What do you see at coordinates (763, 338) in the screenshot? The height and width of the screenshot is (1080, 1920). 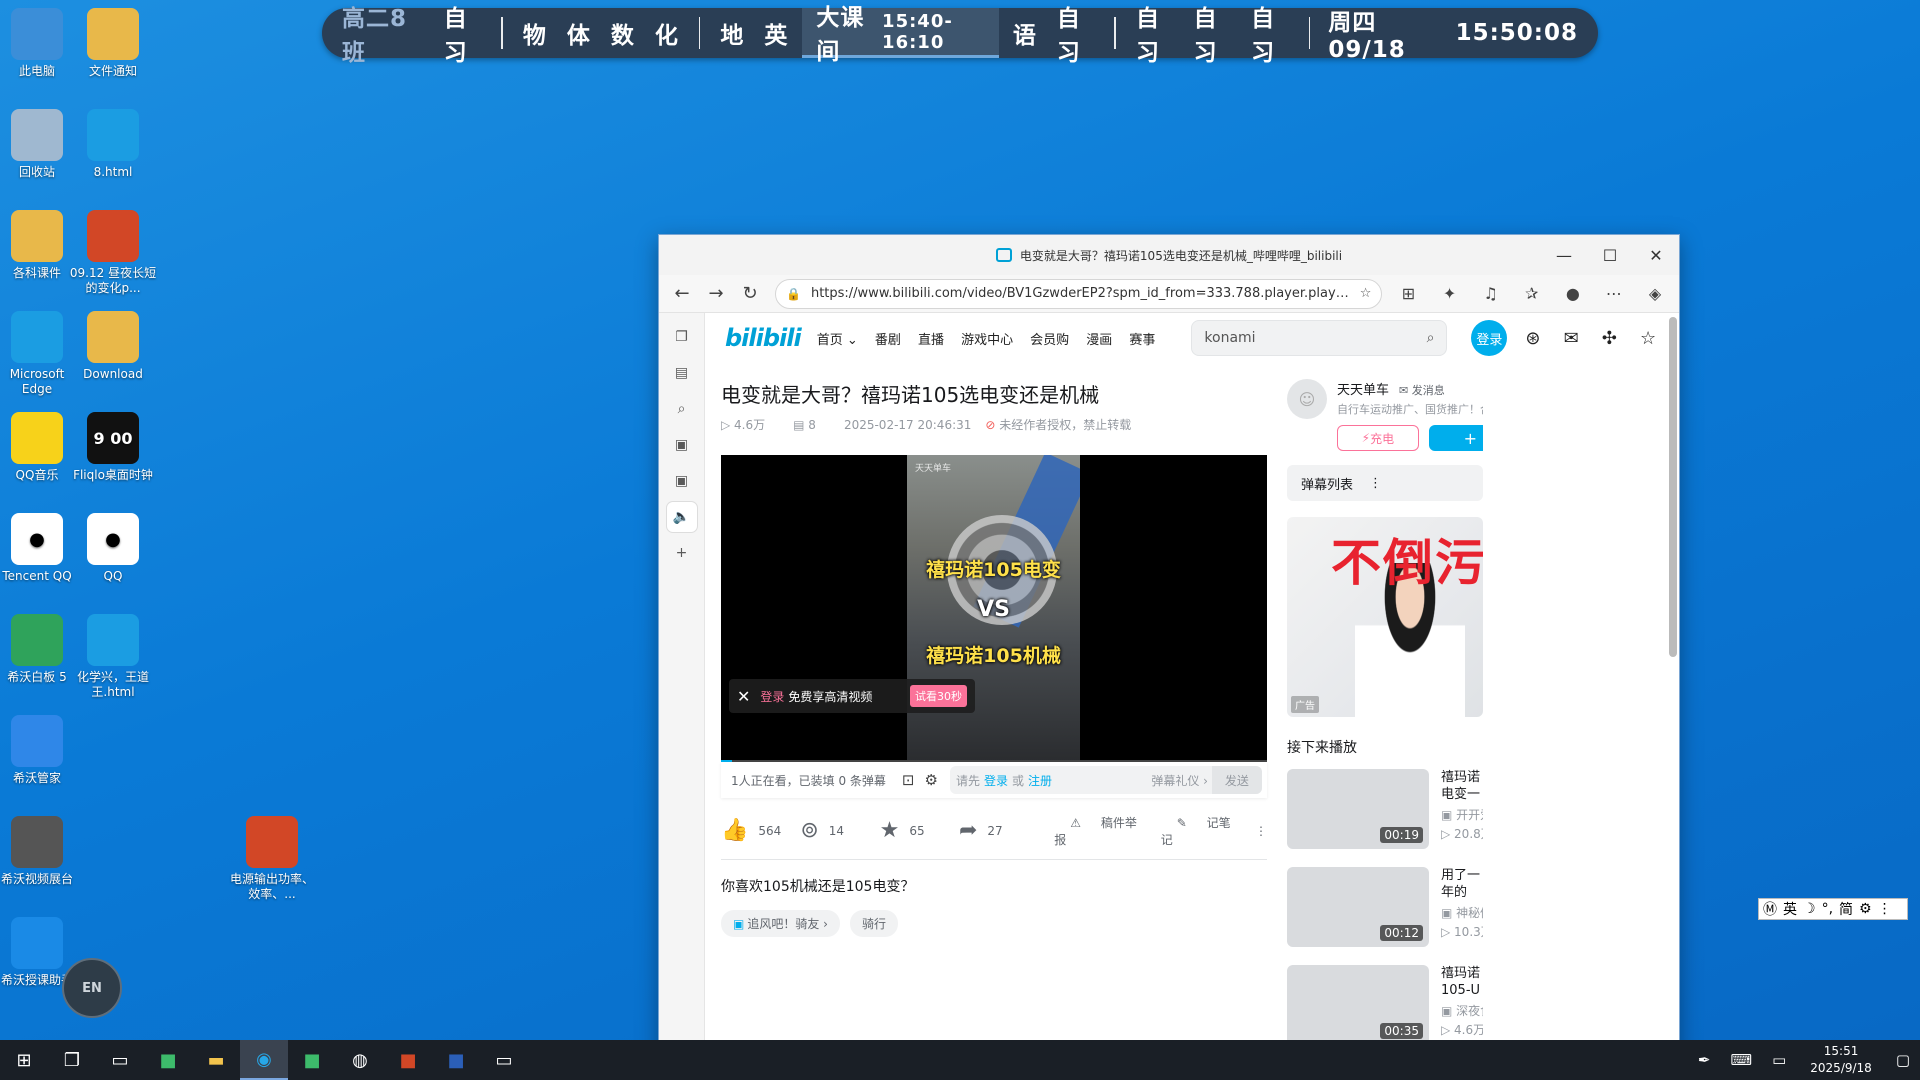 I see `bilibili-logo: bilibili` at bounding box center [763, 338].